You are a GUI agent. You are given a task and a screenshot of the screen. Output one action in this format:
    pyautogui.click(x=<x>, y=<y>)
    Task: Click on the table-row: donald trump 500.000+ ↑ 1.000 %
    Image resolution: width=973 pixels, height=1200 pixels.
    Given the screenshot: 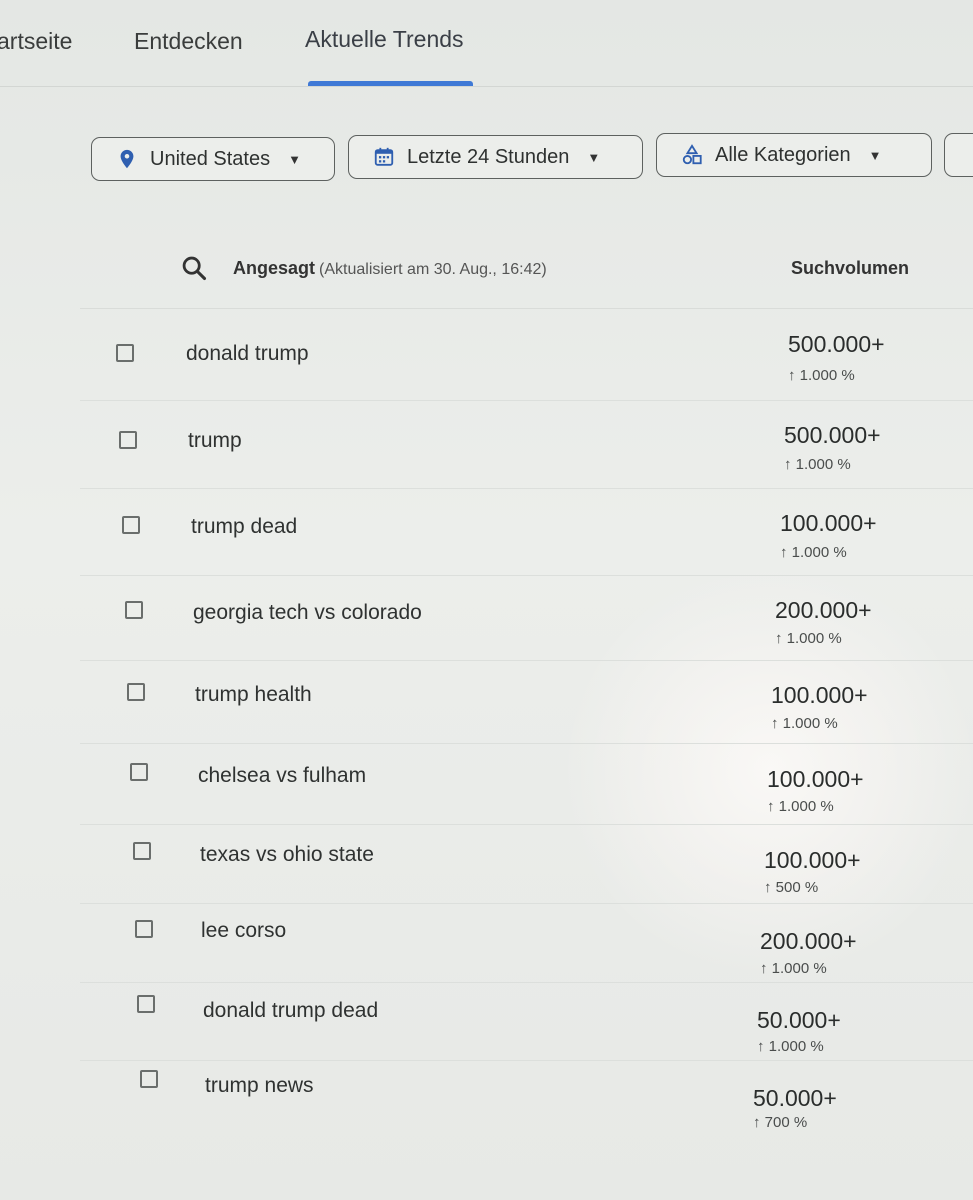 What is the action you would take?
    pyautogui.click(x=526, y=355)
    